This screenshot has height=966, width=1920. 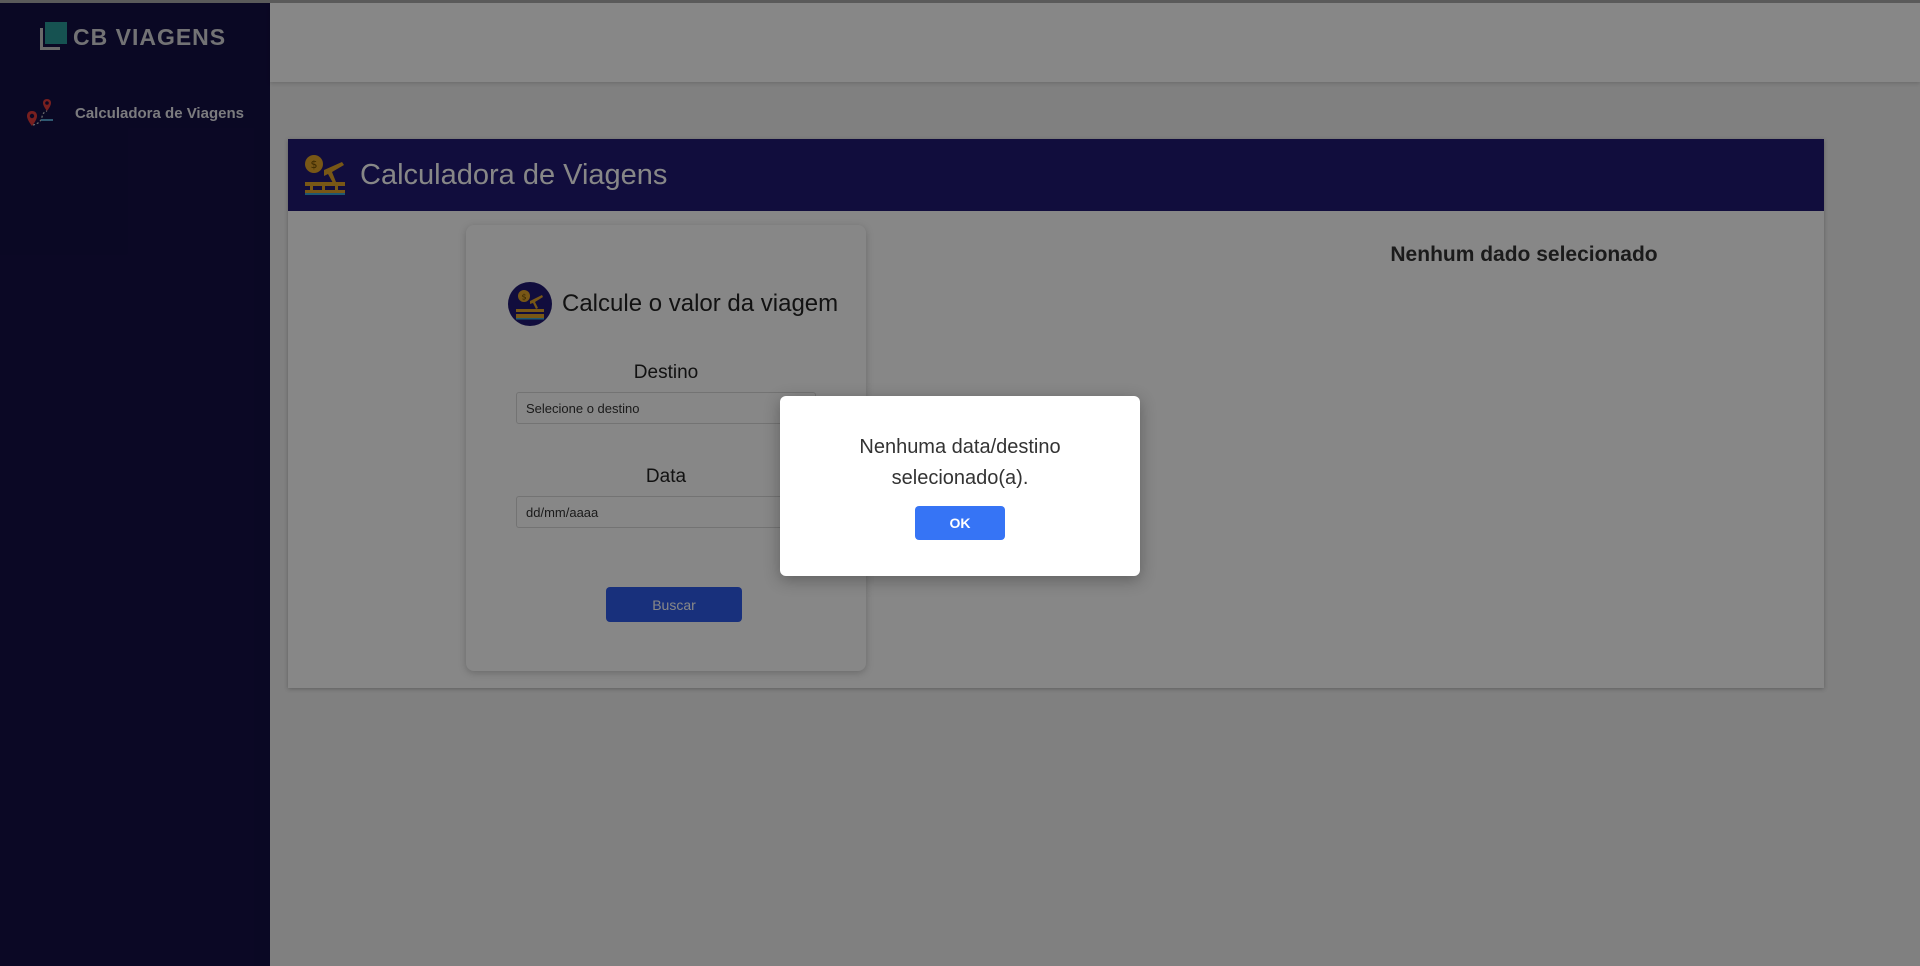 What do you see at coordinates (960, 1) in the screenshot?
I see `browser-top-border` at bounding box center [960, 1].